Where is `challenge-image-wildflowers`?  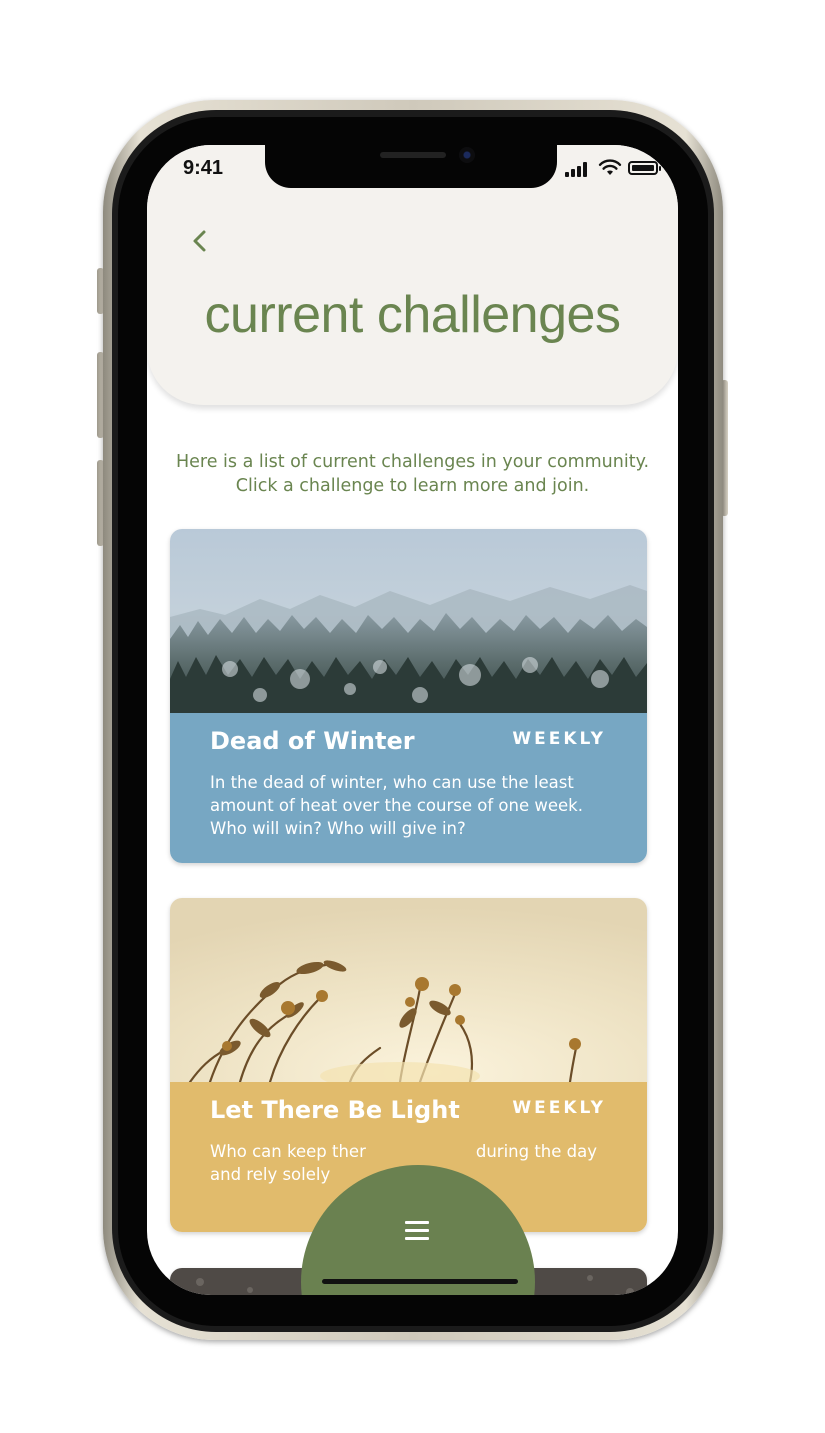 challenge-image-wildflowers is located at coordinates (408, 990).